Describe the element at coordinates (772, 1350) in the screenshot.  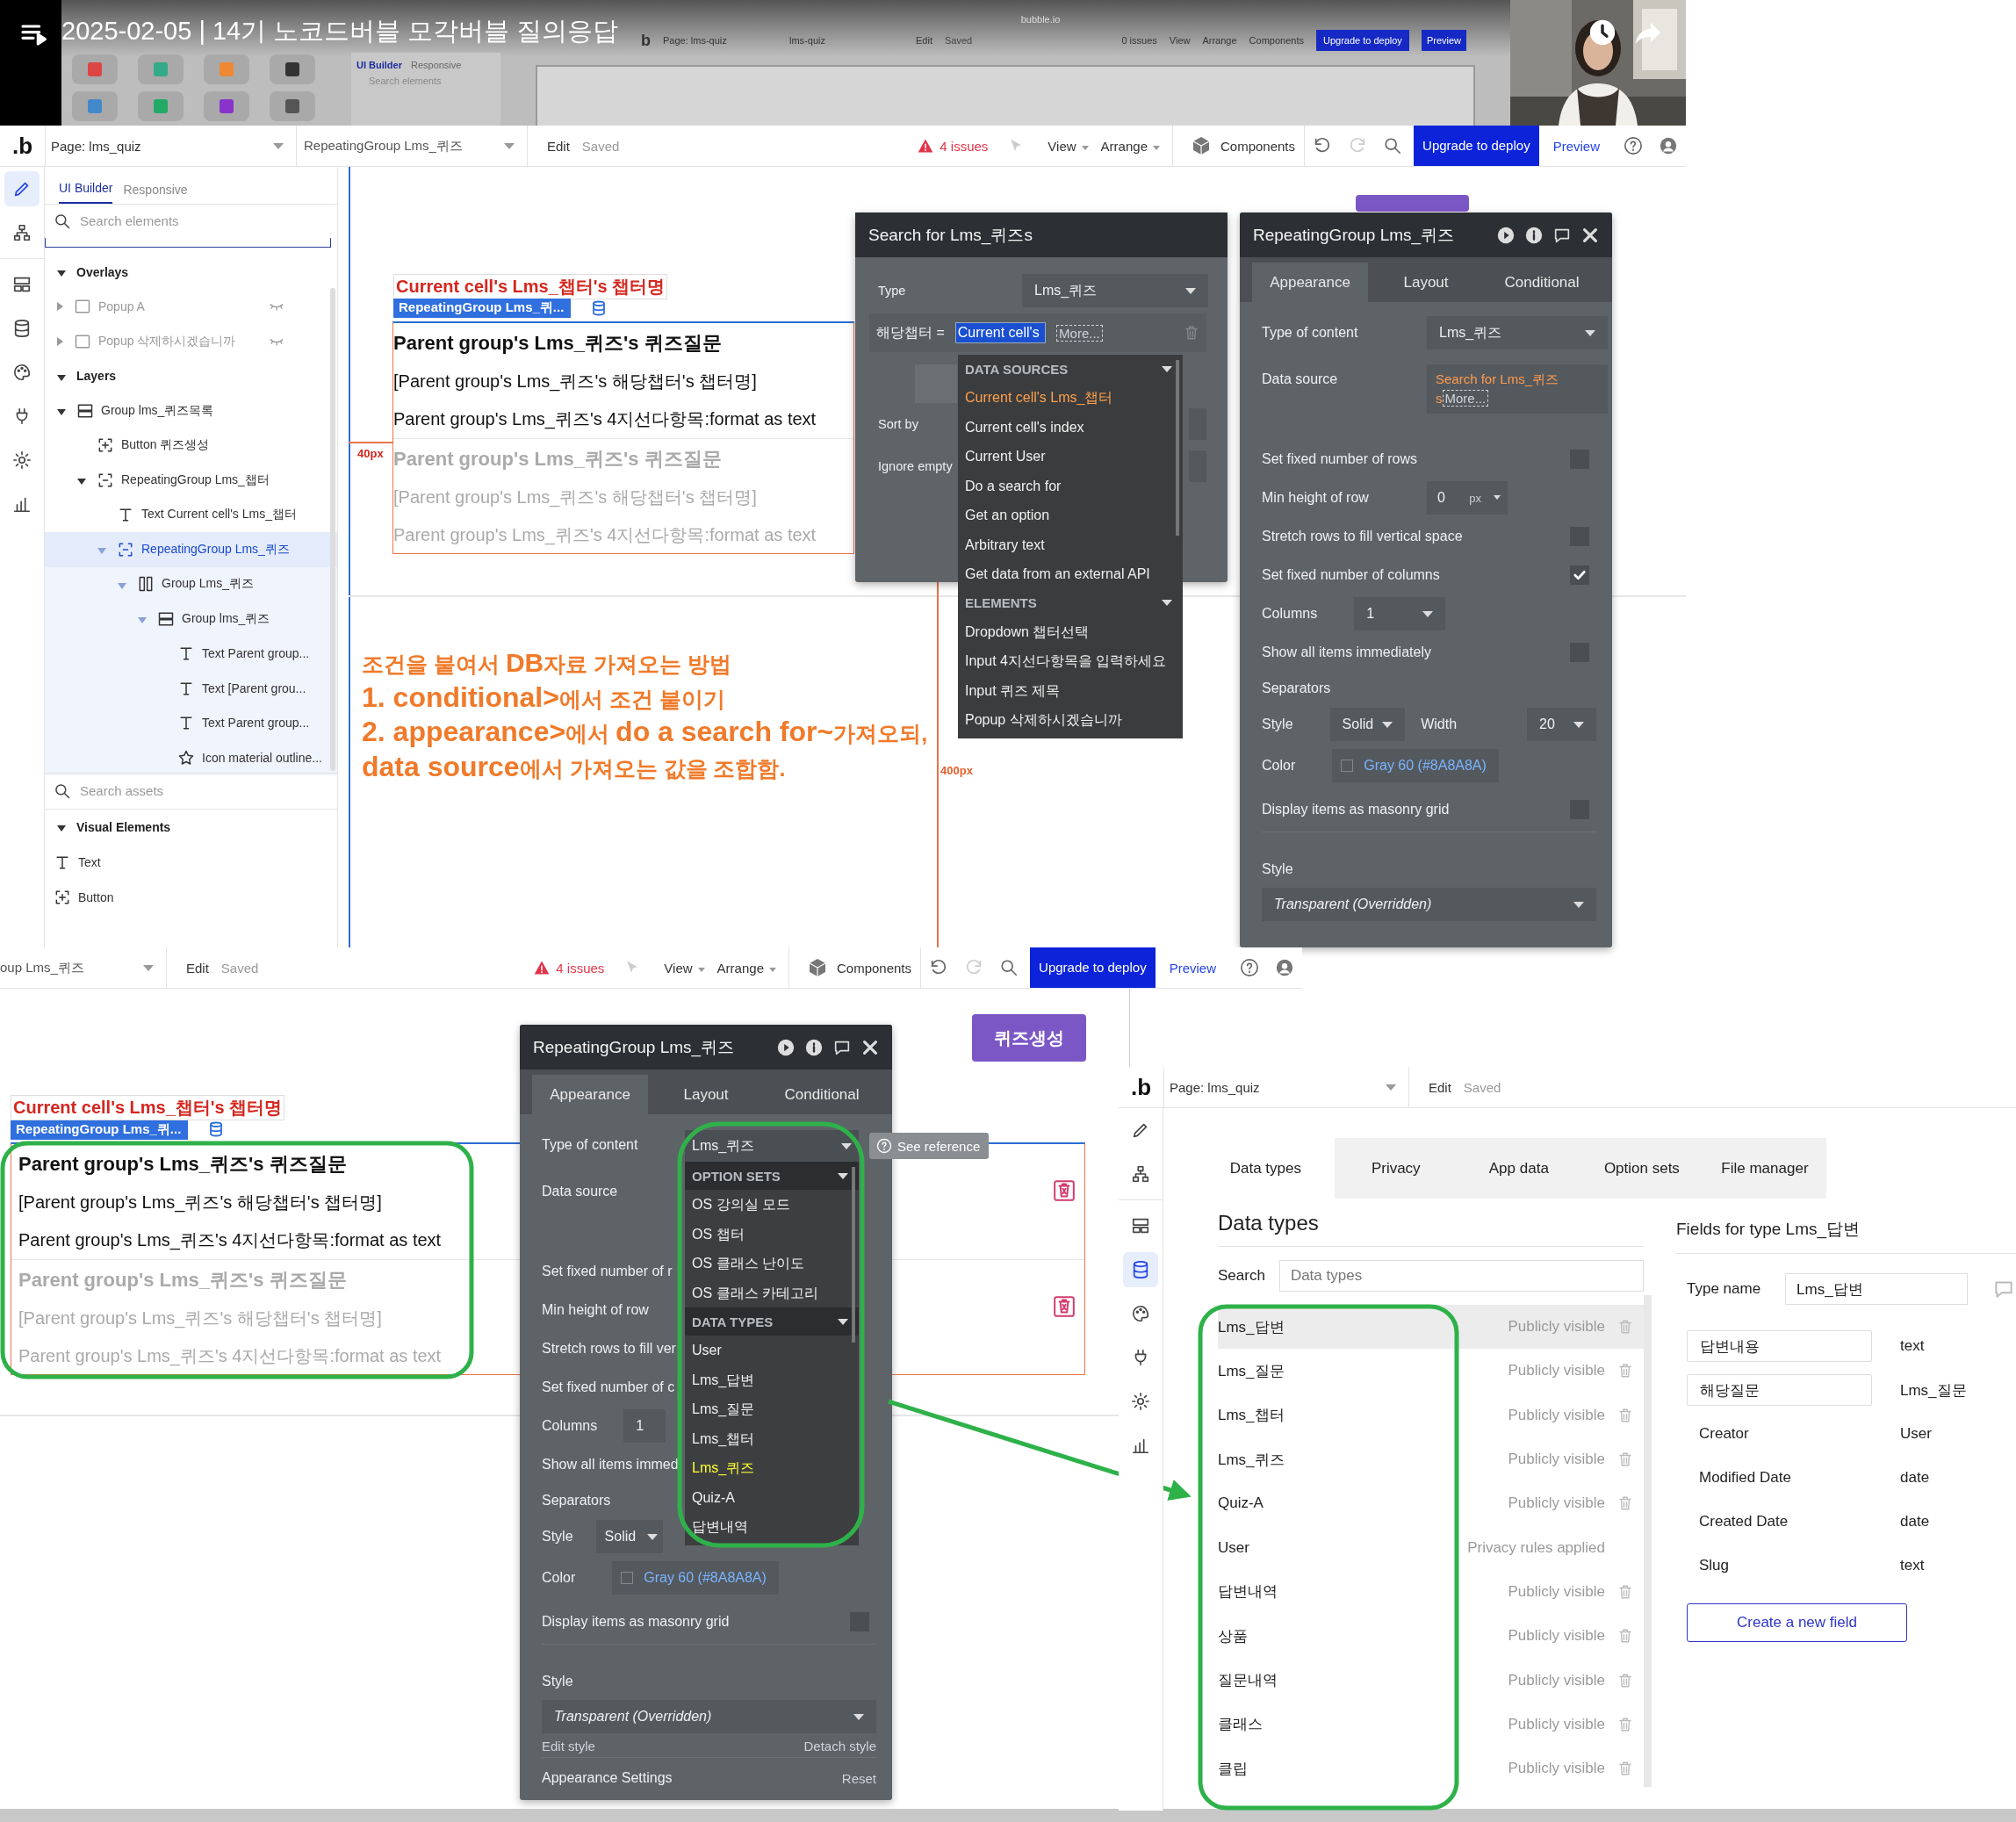
I see `dropdown-option: User` at that location.